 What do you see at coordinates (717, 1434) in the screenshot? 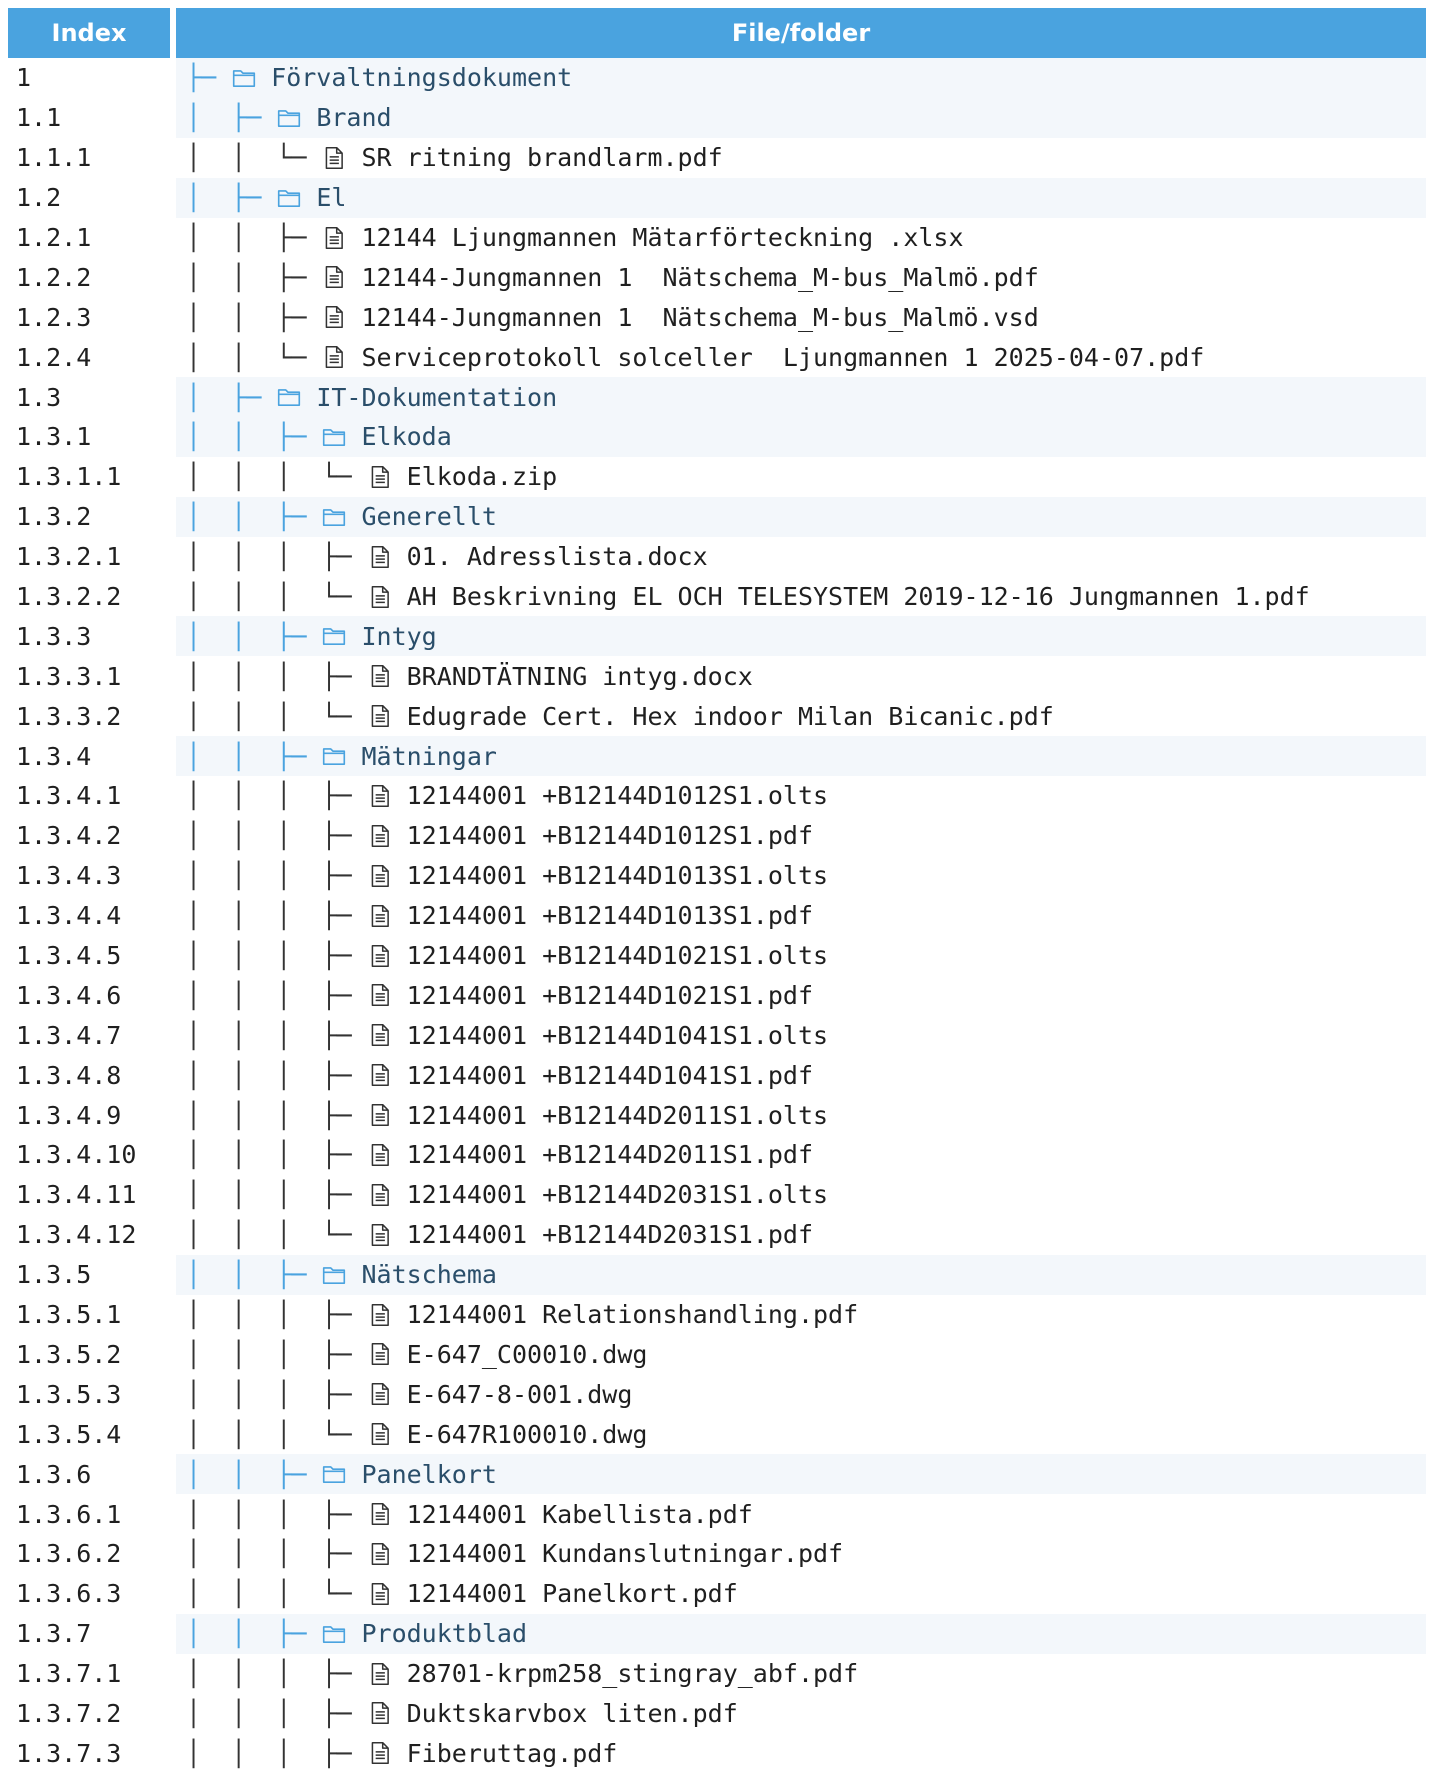
I see `file-row: 1.3.5.4 │ │ │ └─ E-647R100010.dwg` at bounding box center [717, 1434].